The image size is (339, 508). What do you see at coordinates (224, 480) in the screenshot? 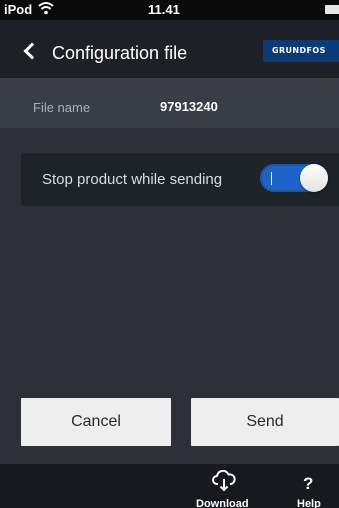
I see `cloud-download-icon` at bounding box center [224, 480].